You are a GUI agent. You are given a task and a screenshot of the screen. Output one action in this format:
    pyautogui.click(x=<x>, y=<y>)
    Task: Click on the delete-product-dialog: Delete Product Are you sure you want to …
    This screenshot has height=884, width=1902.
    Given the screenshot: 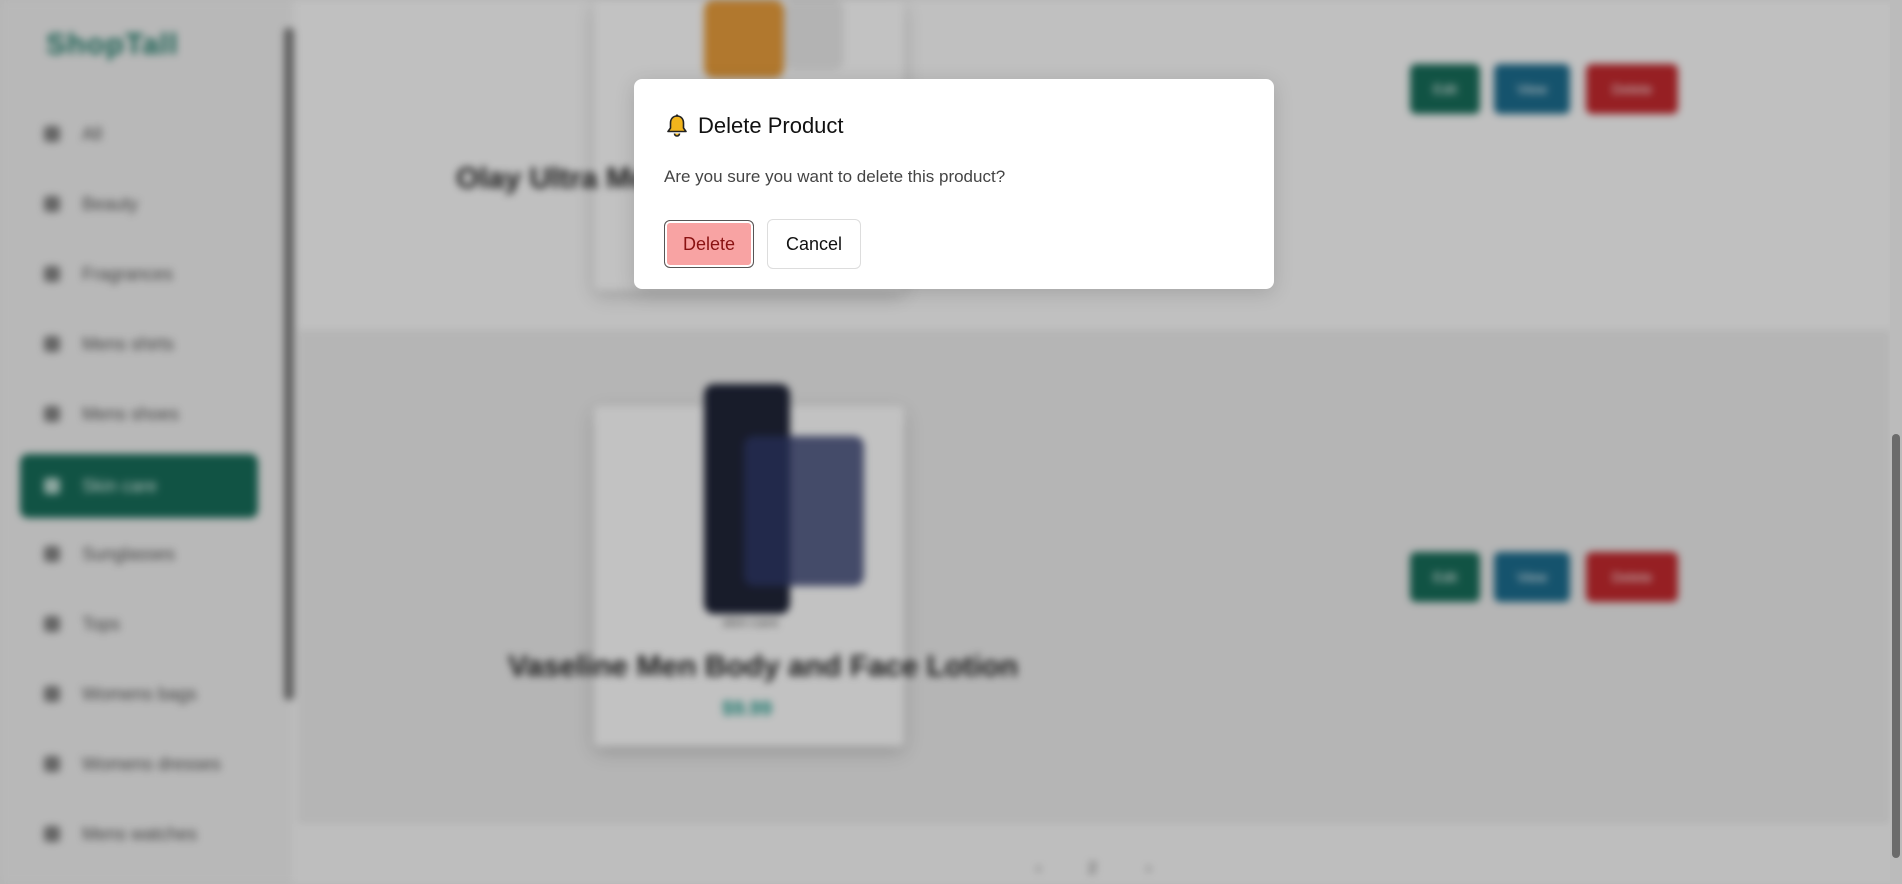 What is the action you would take?
    pyautogui.click(x=954, y=184)
    